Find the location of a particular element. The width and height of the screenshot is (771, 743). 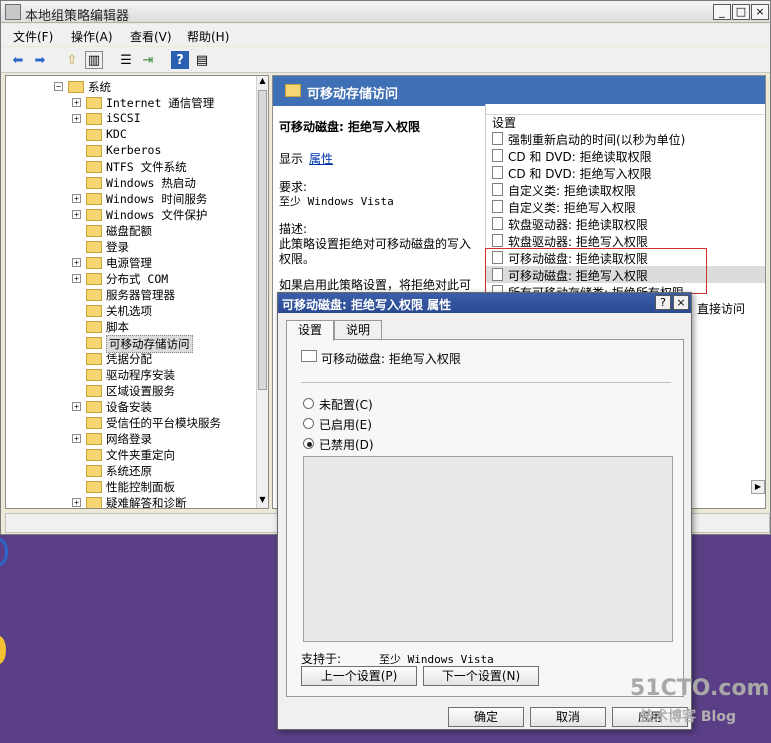

next-setting-button: 下一个设置(N) is located at coordinates (481, 676).